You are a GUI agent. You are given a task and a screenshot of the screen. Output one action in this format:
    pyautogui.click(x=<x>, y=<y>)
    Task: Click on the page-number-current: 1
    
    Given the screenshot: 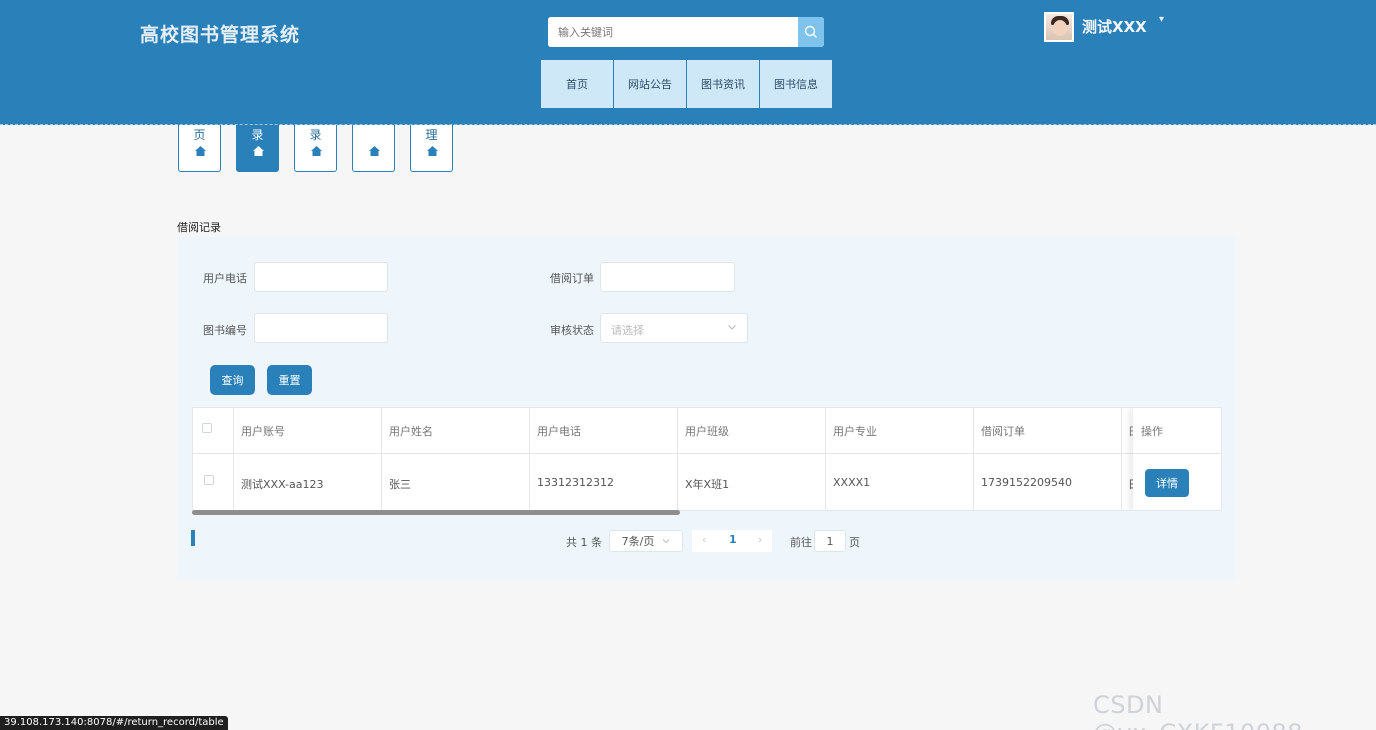 What is the action you would take?
    pyautogui.click(x=733, y=539)
    